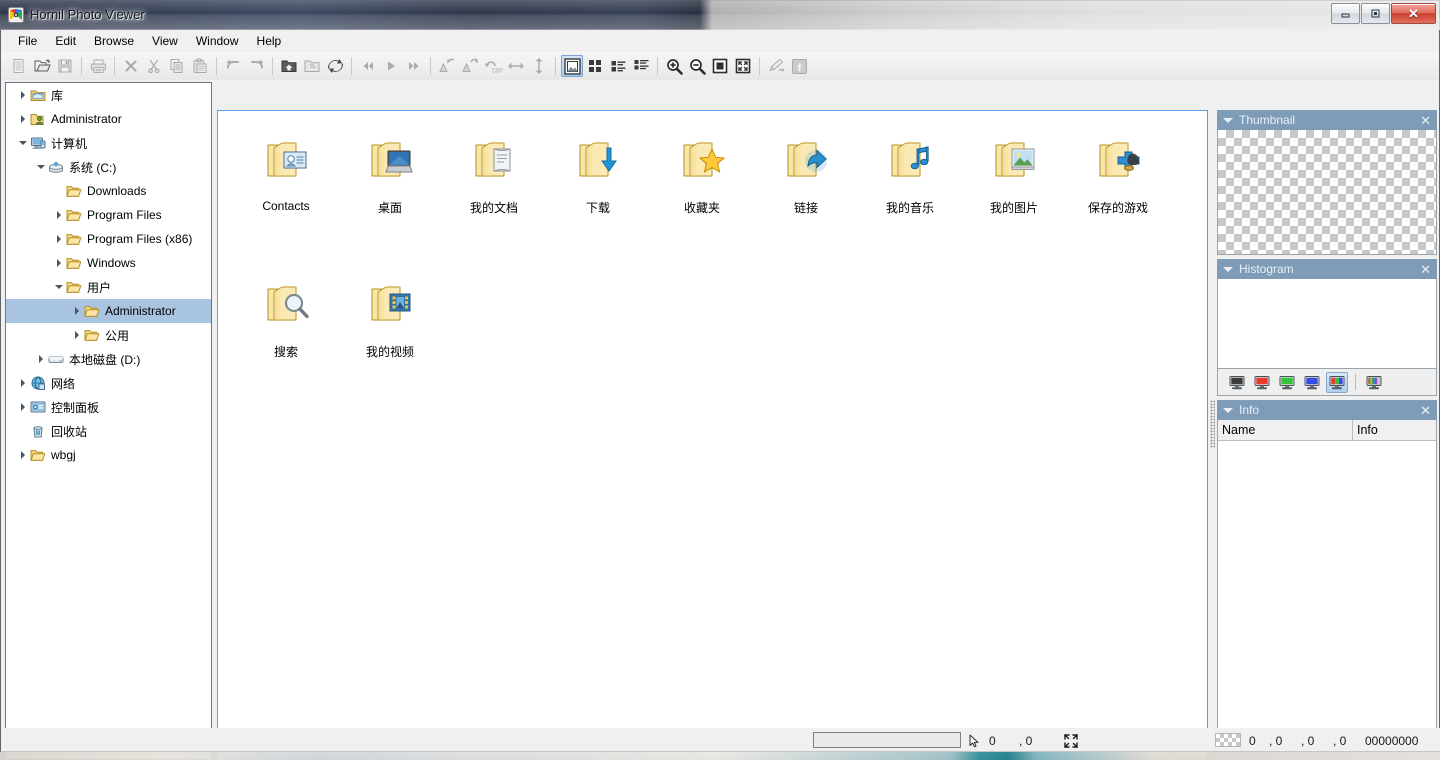 The image size is (1440, 760). Describe the element at coordinates (572, 66) in the screenshot. I see `toolbar-view-thumbnail-button` at that location.